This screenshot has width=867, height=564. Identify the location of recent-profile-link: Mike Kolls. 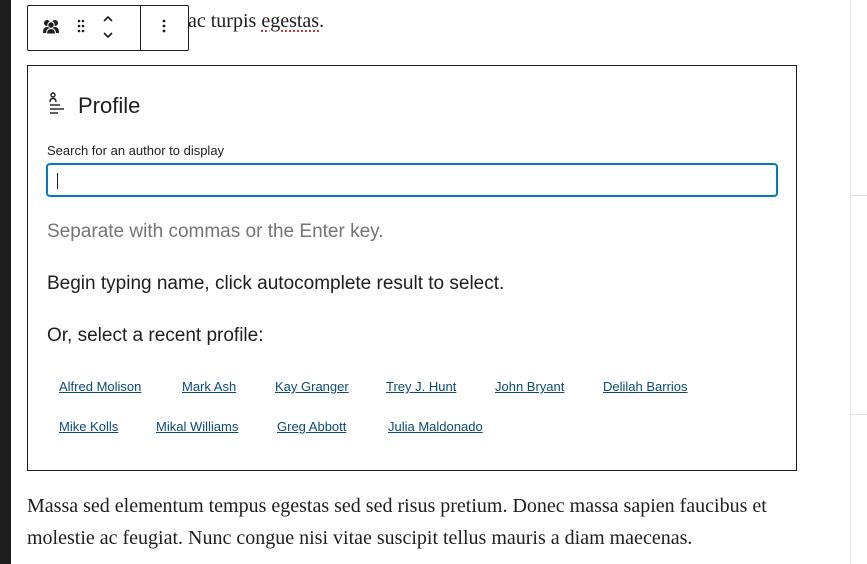
(88, 426).